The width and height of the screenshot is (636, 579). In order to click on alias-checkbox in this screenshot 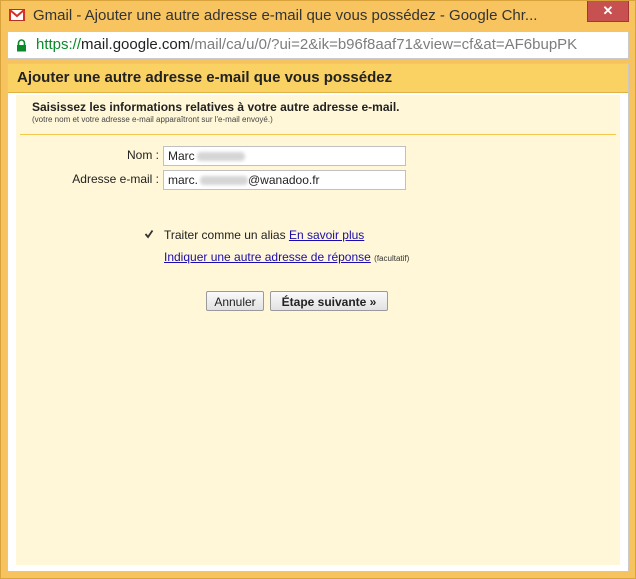, I will do `click(149, 235)`.